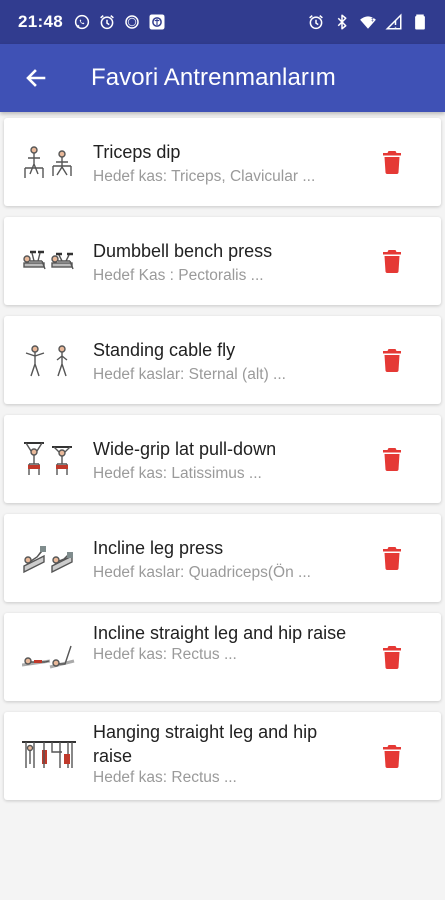  Describe the element at coordinates (222, 22) in the screenshot. I see `status-bar: 21:48 ↕` at that location.